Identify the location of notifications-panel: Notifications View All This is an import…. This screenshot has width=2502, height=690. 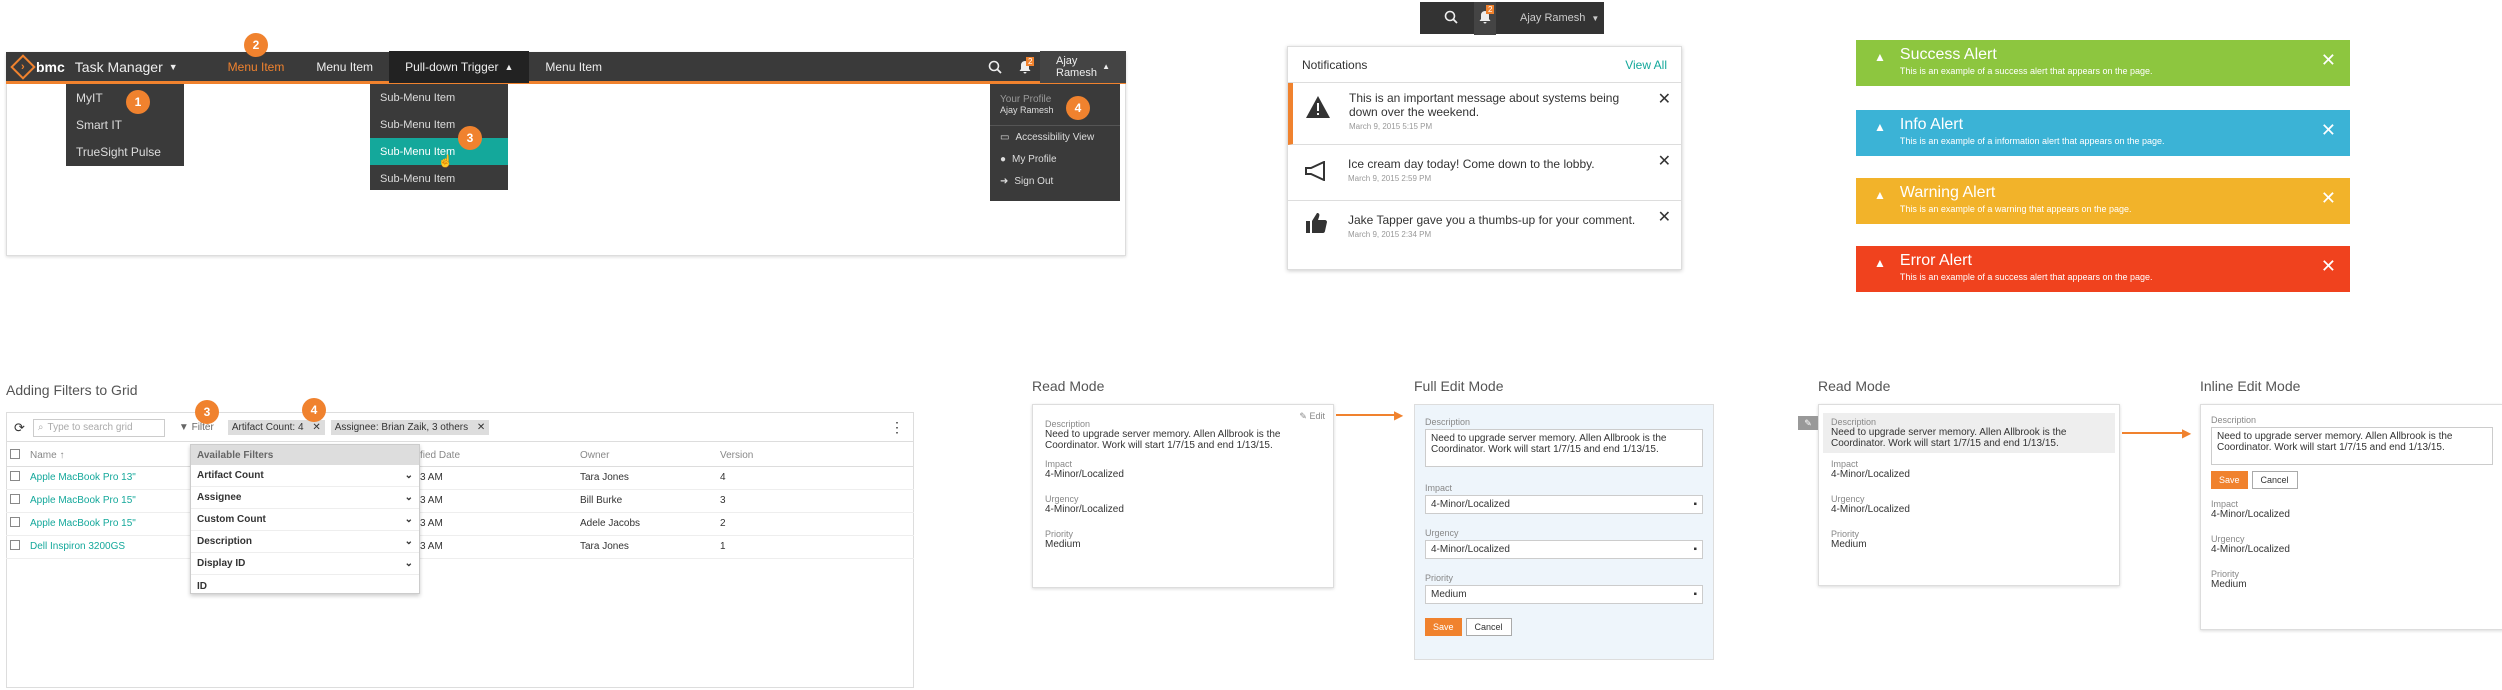
(1484, 158).